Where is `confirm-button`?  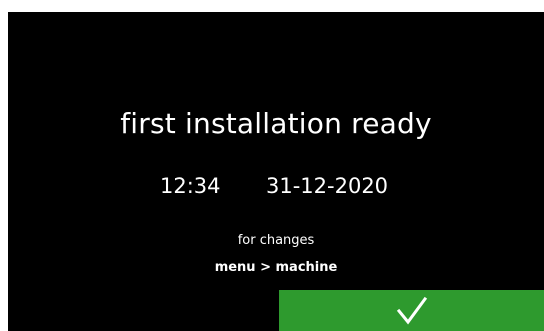
confirm-button is located at coordinates (411, 310).